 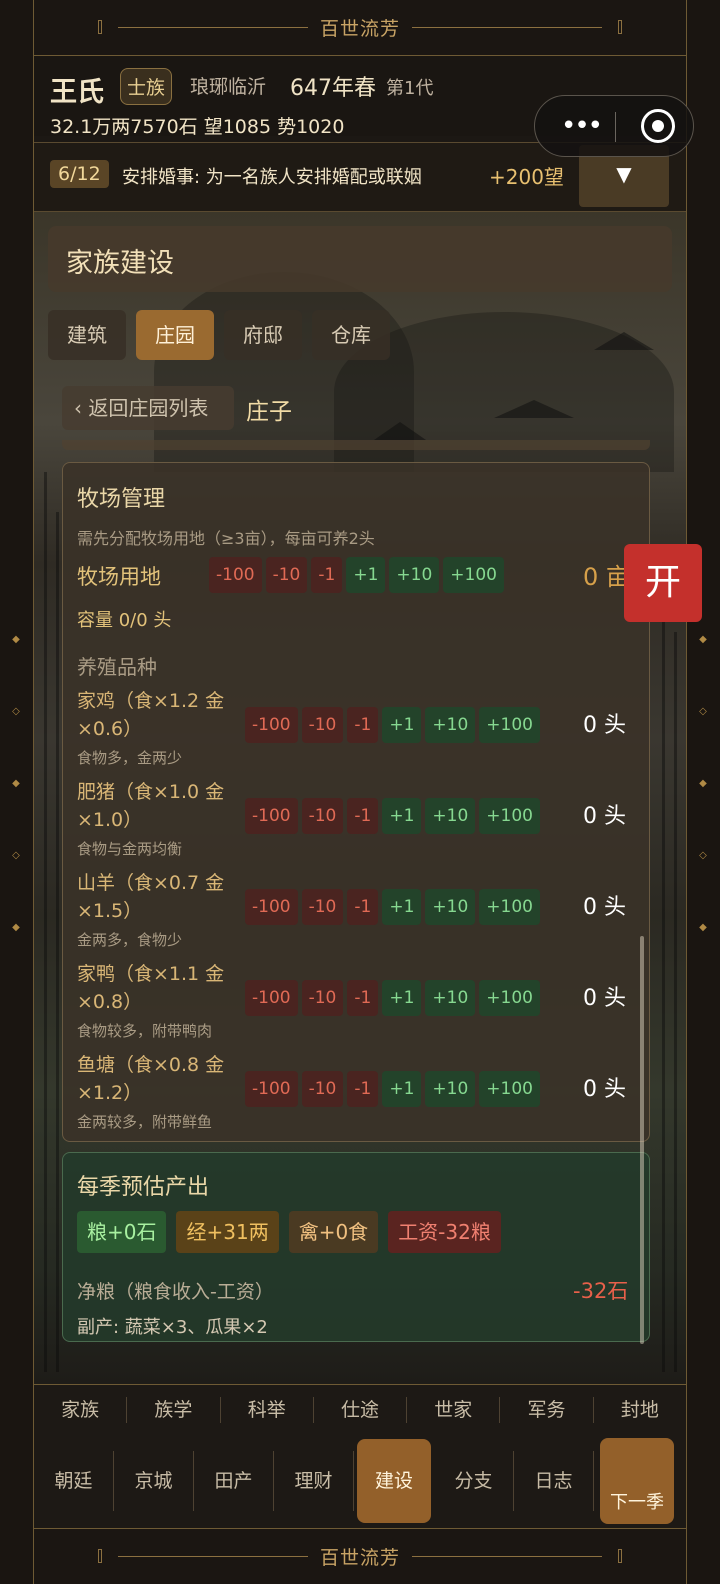 What do you see at coordinates (235, 575) in the screenshot?
I see `land-minus-100-button: -100` at bounding box center [235, 575].